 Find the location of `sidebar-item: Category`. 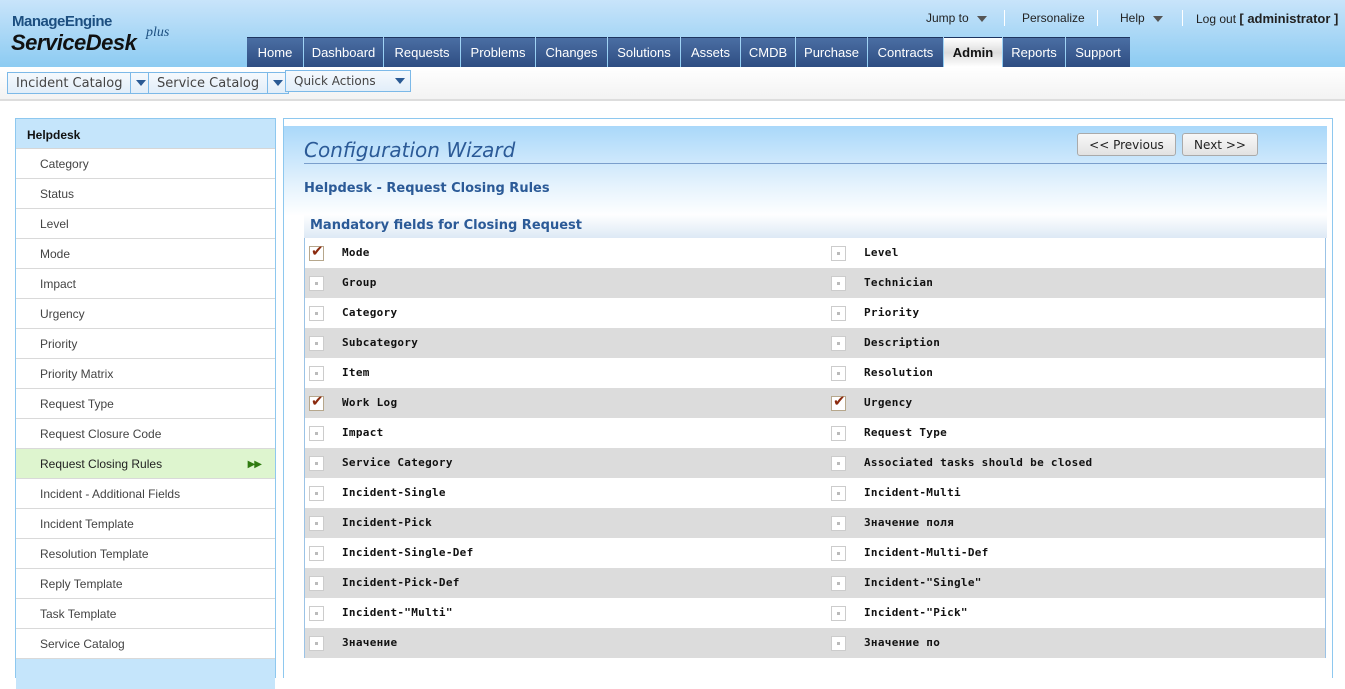

sidebar-item: Category is located at coordinates (145, 164).